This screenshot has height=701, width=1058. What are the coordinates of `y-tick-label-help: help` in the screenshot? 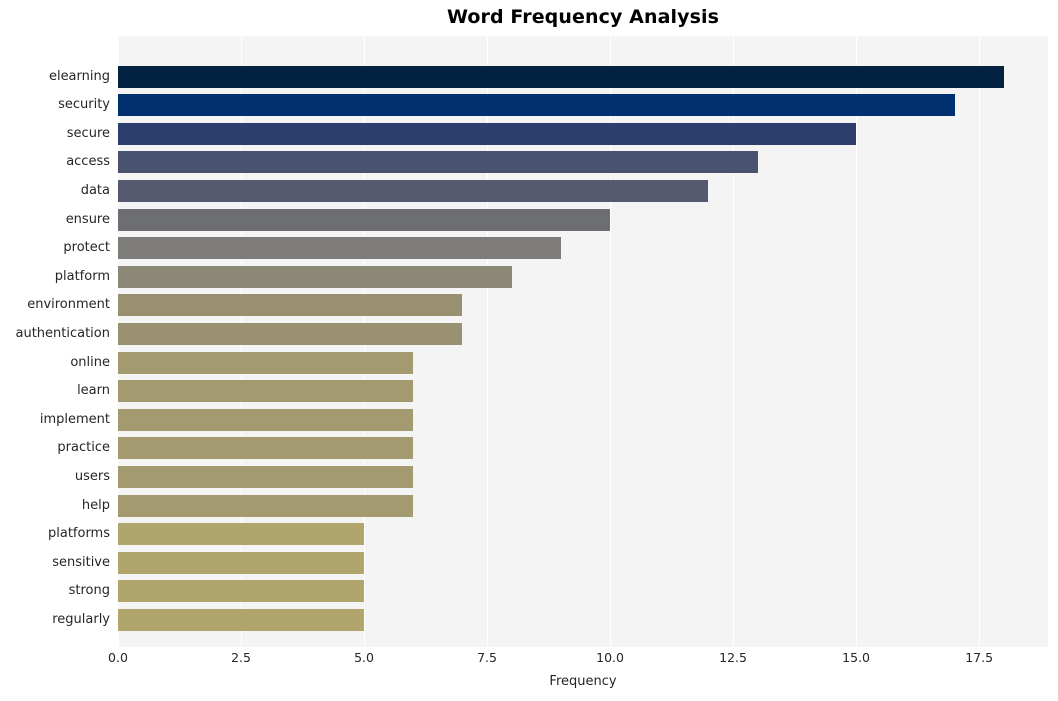 It's located at (95, 505).